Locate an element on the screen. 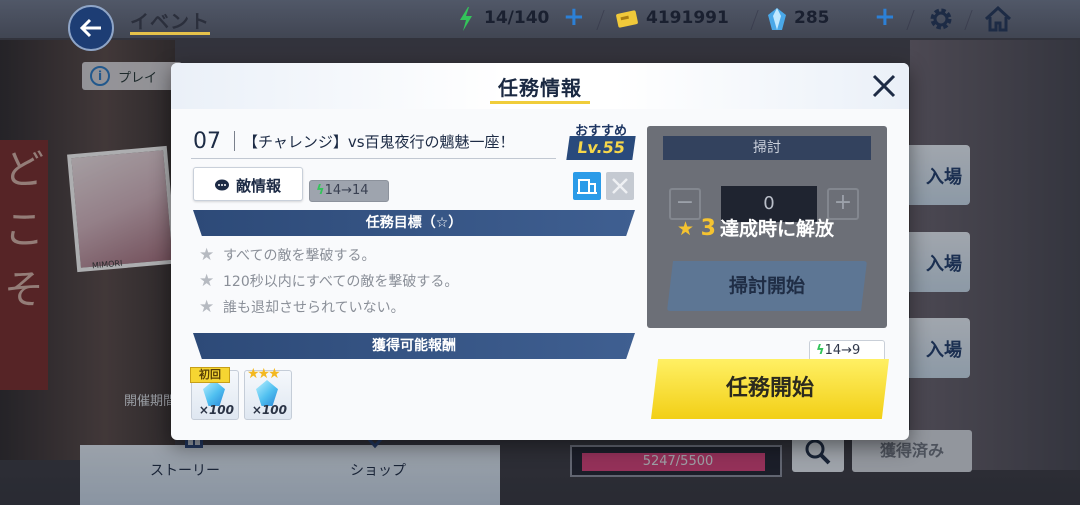  stamina-plus-button: + is located at coordinates (574, 17).